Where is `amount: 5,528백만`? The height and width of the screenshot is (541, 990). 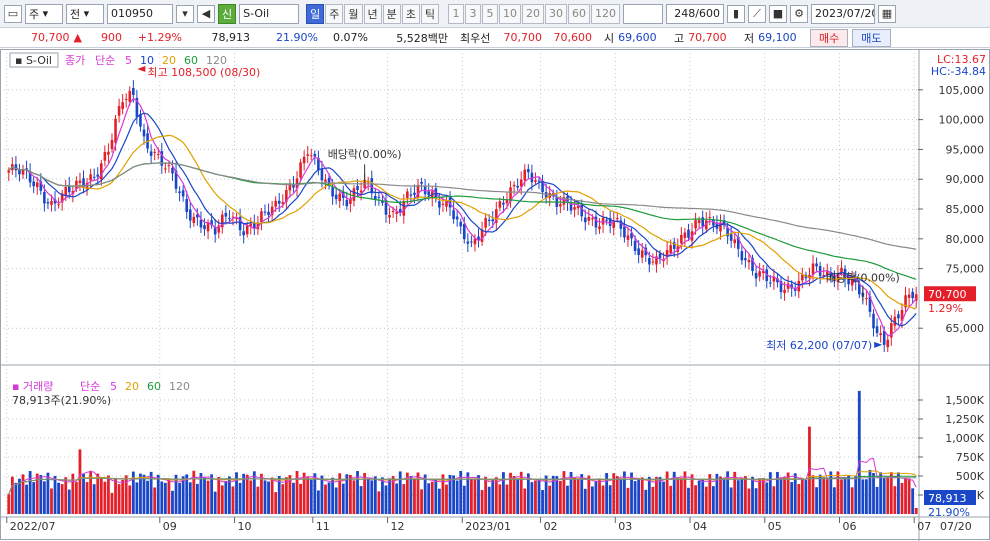
amount: 5,528백만 is located at coordinates (422, 38).